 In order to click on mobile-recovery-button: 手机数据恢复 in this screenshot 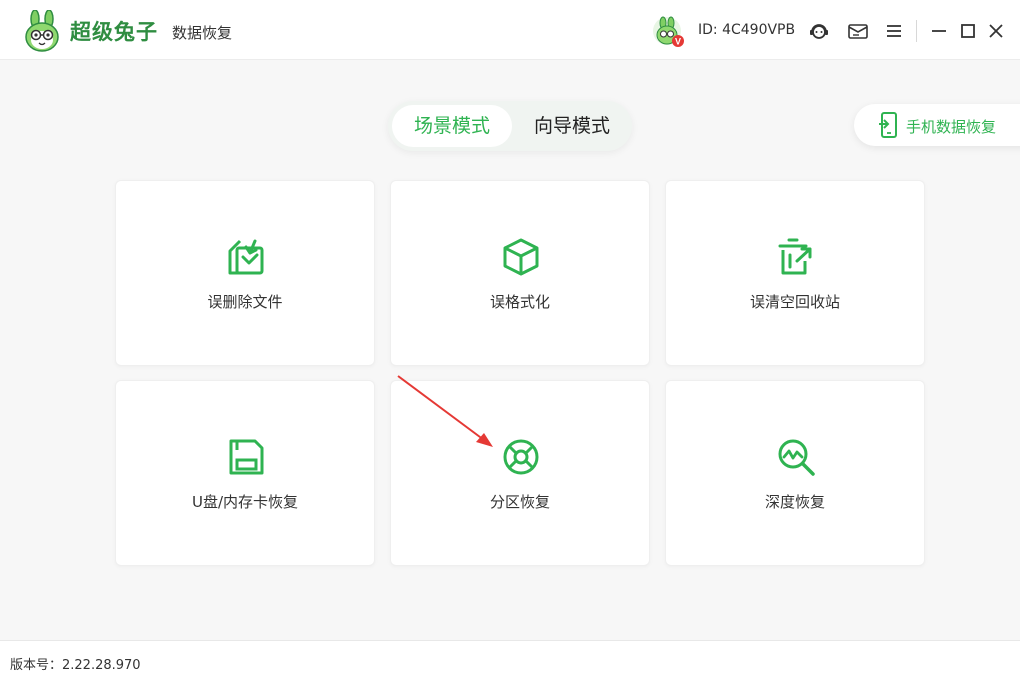, I will do `click(937, 125)`.